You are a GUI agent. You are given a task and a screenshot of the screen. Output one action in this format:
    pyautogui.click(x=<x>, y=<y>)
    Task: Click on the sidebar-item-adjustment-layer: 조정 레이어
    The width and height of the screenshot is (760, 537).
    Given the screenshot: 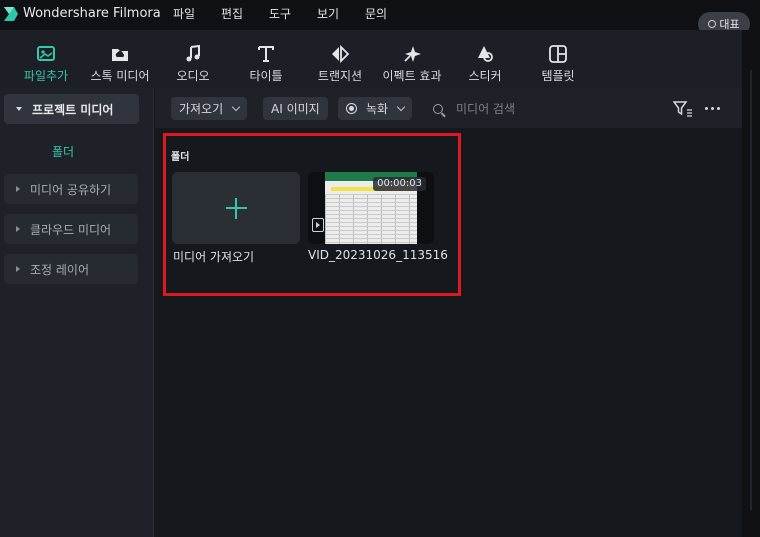 What is the action you would take?
    pyautogui.click(x=71, y=269)
    